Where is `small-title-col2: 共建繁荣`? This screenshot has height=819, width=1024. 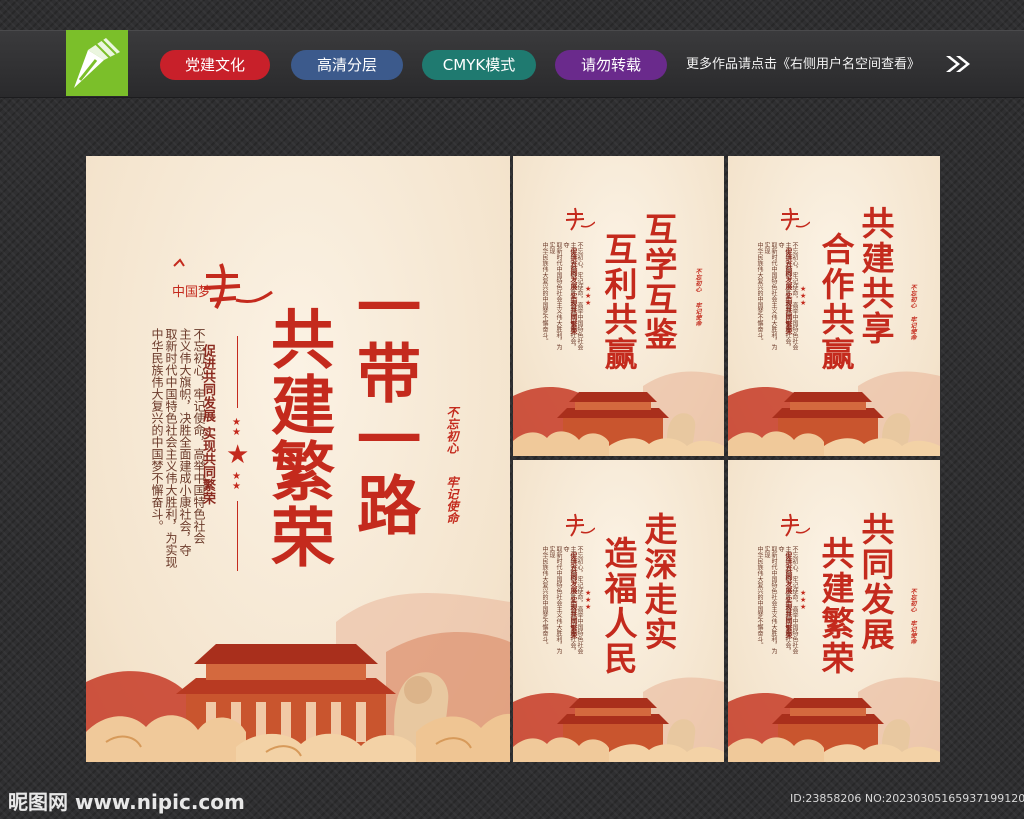 small-title-col2: 共建繁荣 is located at coordinates (835, 606).